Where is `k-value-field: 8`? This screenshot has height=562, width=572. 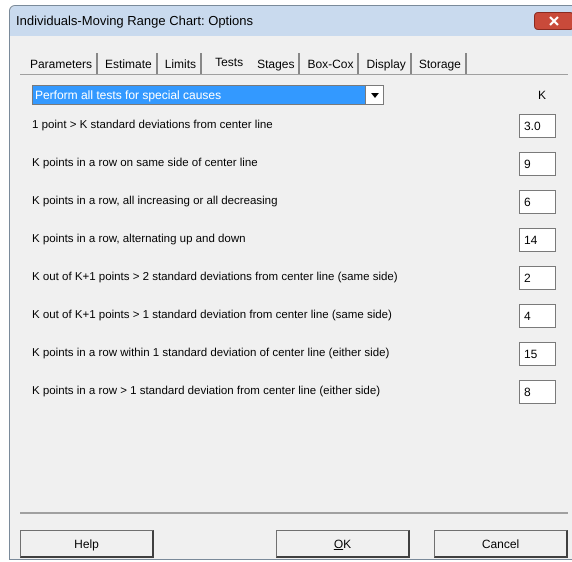 k-value-field: 8 is located at coordinates (537, 392).